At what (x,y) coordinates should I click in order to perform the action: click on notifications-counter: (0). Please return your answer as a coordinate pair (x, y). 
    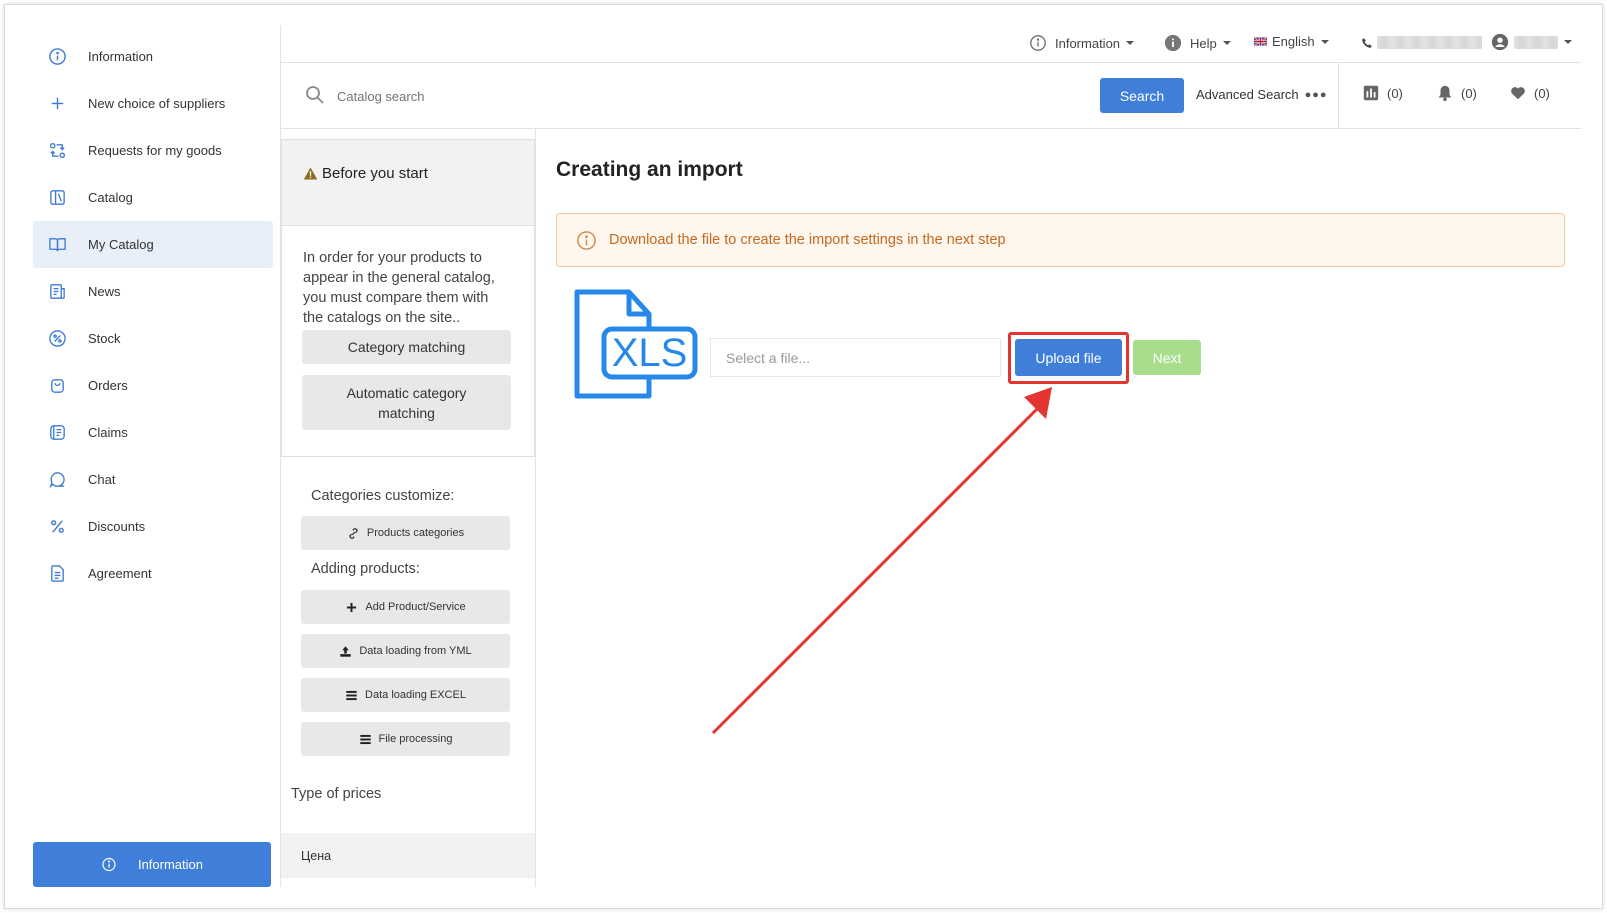
    Looking at the image, I should click on (1456, 93).